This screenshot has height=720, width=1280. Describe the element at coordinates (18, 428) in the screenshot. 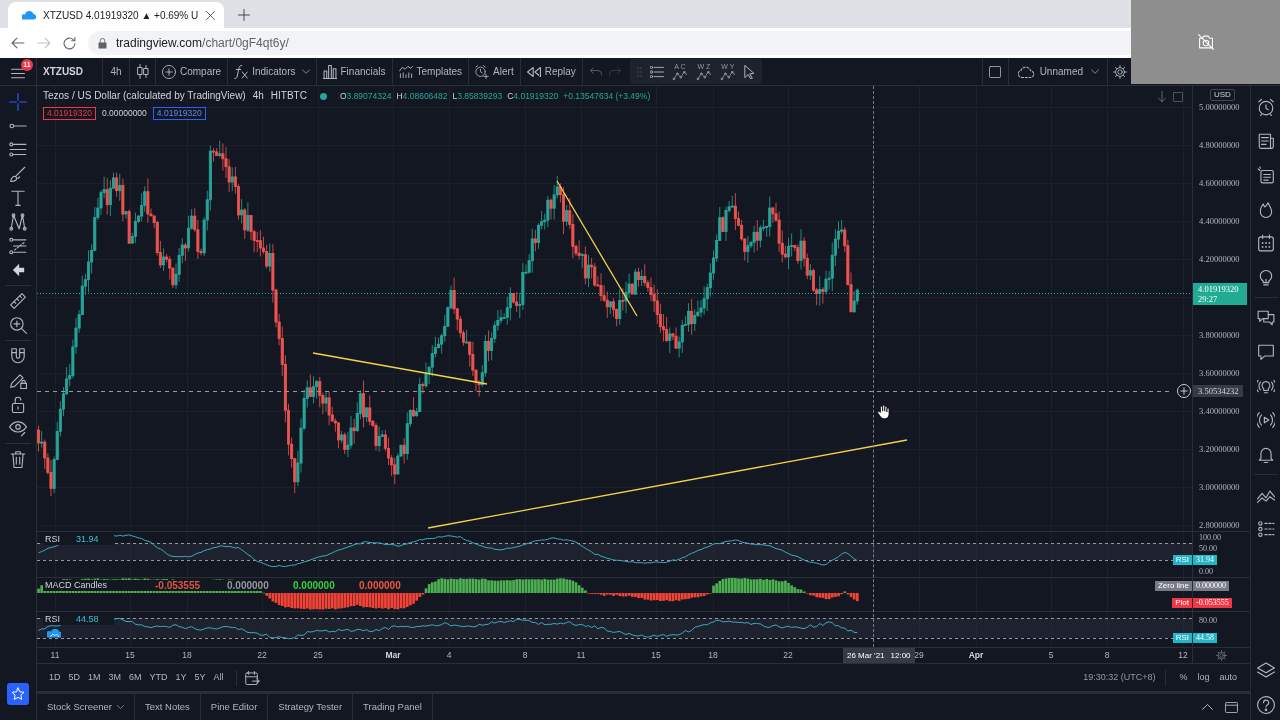

I see `eye-icon` at that location.